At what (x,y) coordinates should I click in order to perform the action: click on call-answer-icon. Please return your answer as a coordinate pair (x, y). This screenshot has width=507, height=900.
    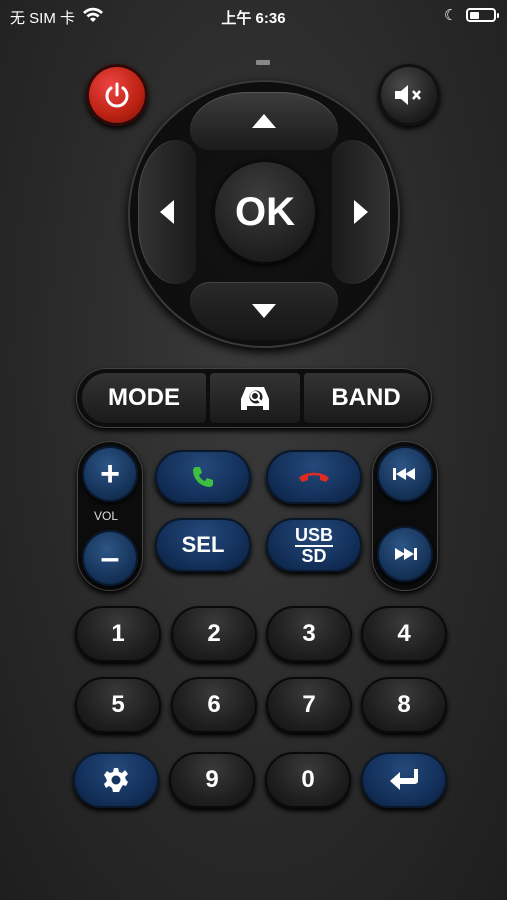
    Looking at the image, I should click on (203, 477).